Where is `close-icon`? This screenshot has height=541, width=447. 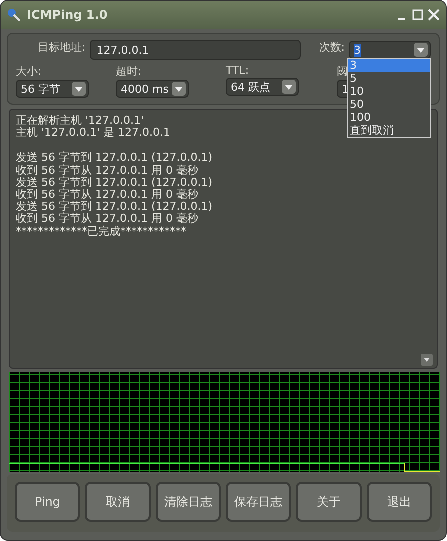
close-icon is located at coordinates (434, 15).